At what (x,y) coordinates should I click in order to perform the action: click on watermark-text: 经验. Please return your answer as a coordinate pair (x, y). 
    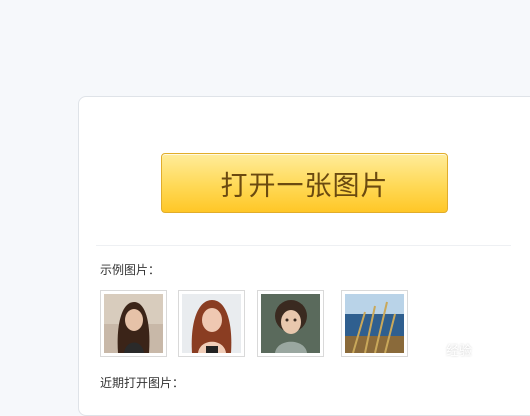
    Looking at the image, I should click on (459, 351).